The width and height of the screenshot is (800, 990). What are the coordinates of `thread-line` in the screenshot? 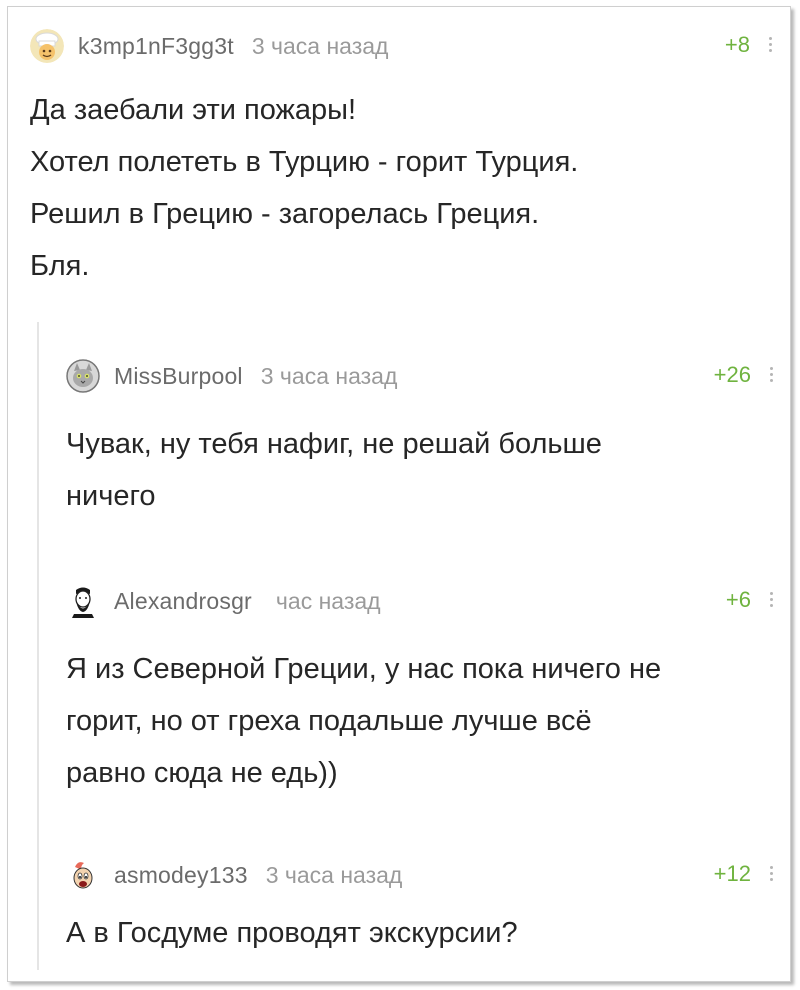 It's located at (38, 646).